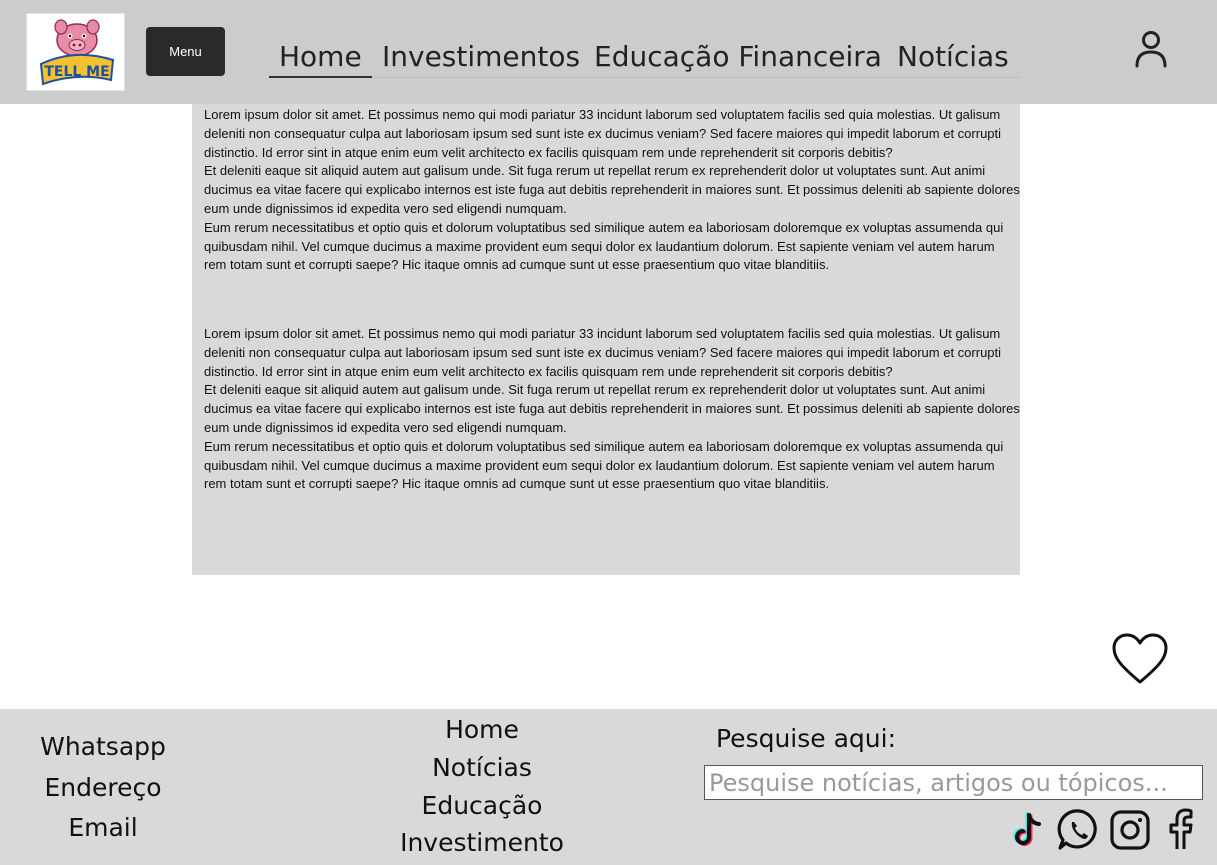 Image resolution: width=1217 pixels, height=865 pixels. I want to click on footer-contact-whatsapp: Whatsapp, so click(103, 746).